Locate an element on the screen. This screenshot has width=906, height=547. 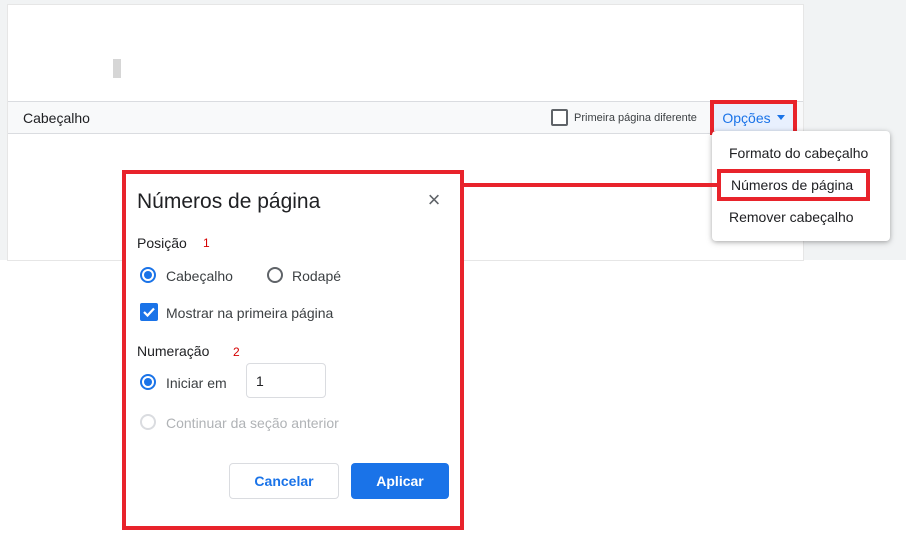
start-at-label: Iniciar em is located at coordinates (196, 383).